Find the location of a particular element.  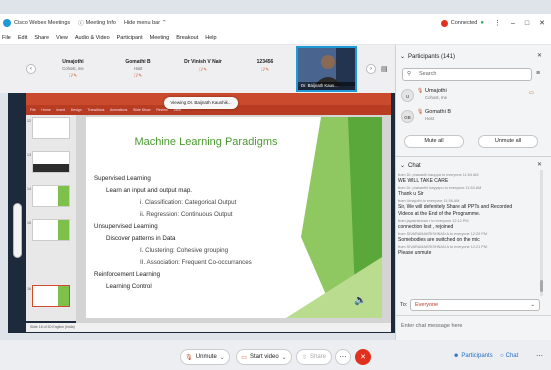

webex-logo-icon is located at coordinates (7, 23).